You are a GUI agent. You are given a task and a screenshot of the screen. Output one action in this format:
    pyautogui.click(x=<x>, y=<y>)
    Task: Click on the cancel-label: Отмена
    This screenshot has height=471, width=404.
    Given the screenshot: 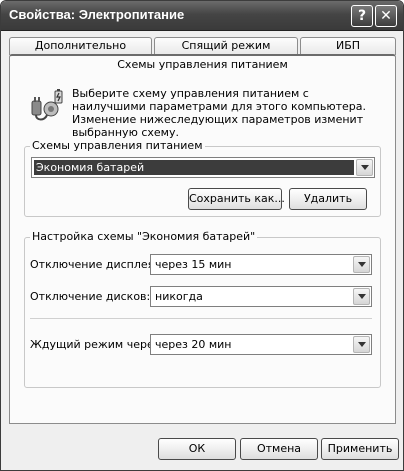 What is the action you would take?
    pyautogui.click(x=279, y=448)
    